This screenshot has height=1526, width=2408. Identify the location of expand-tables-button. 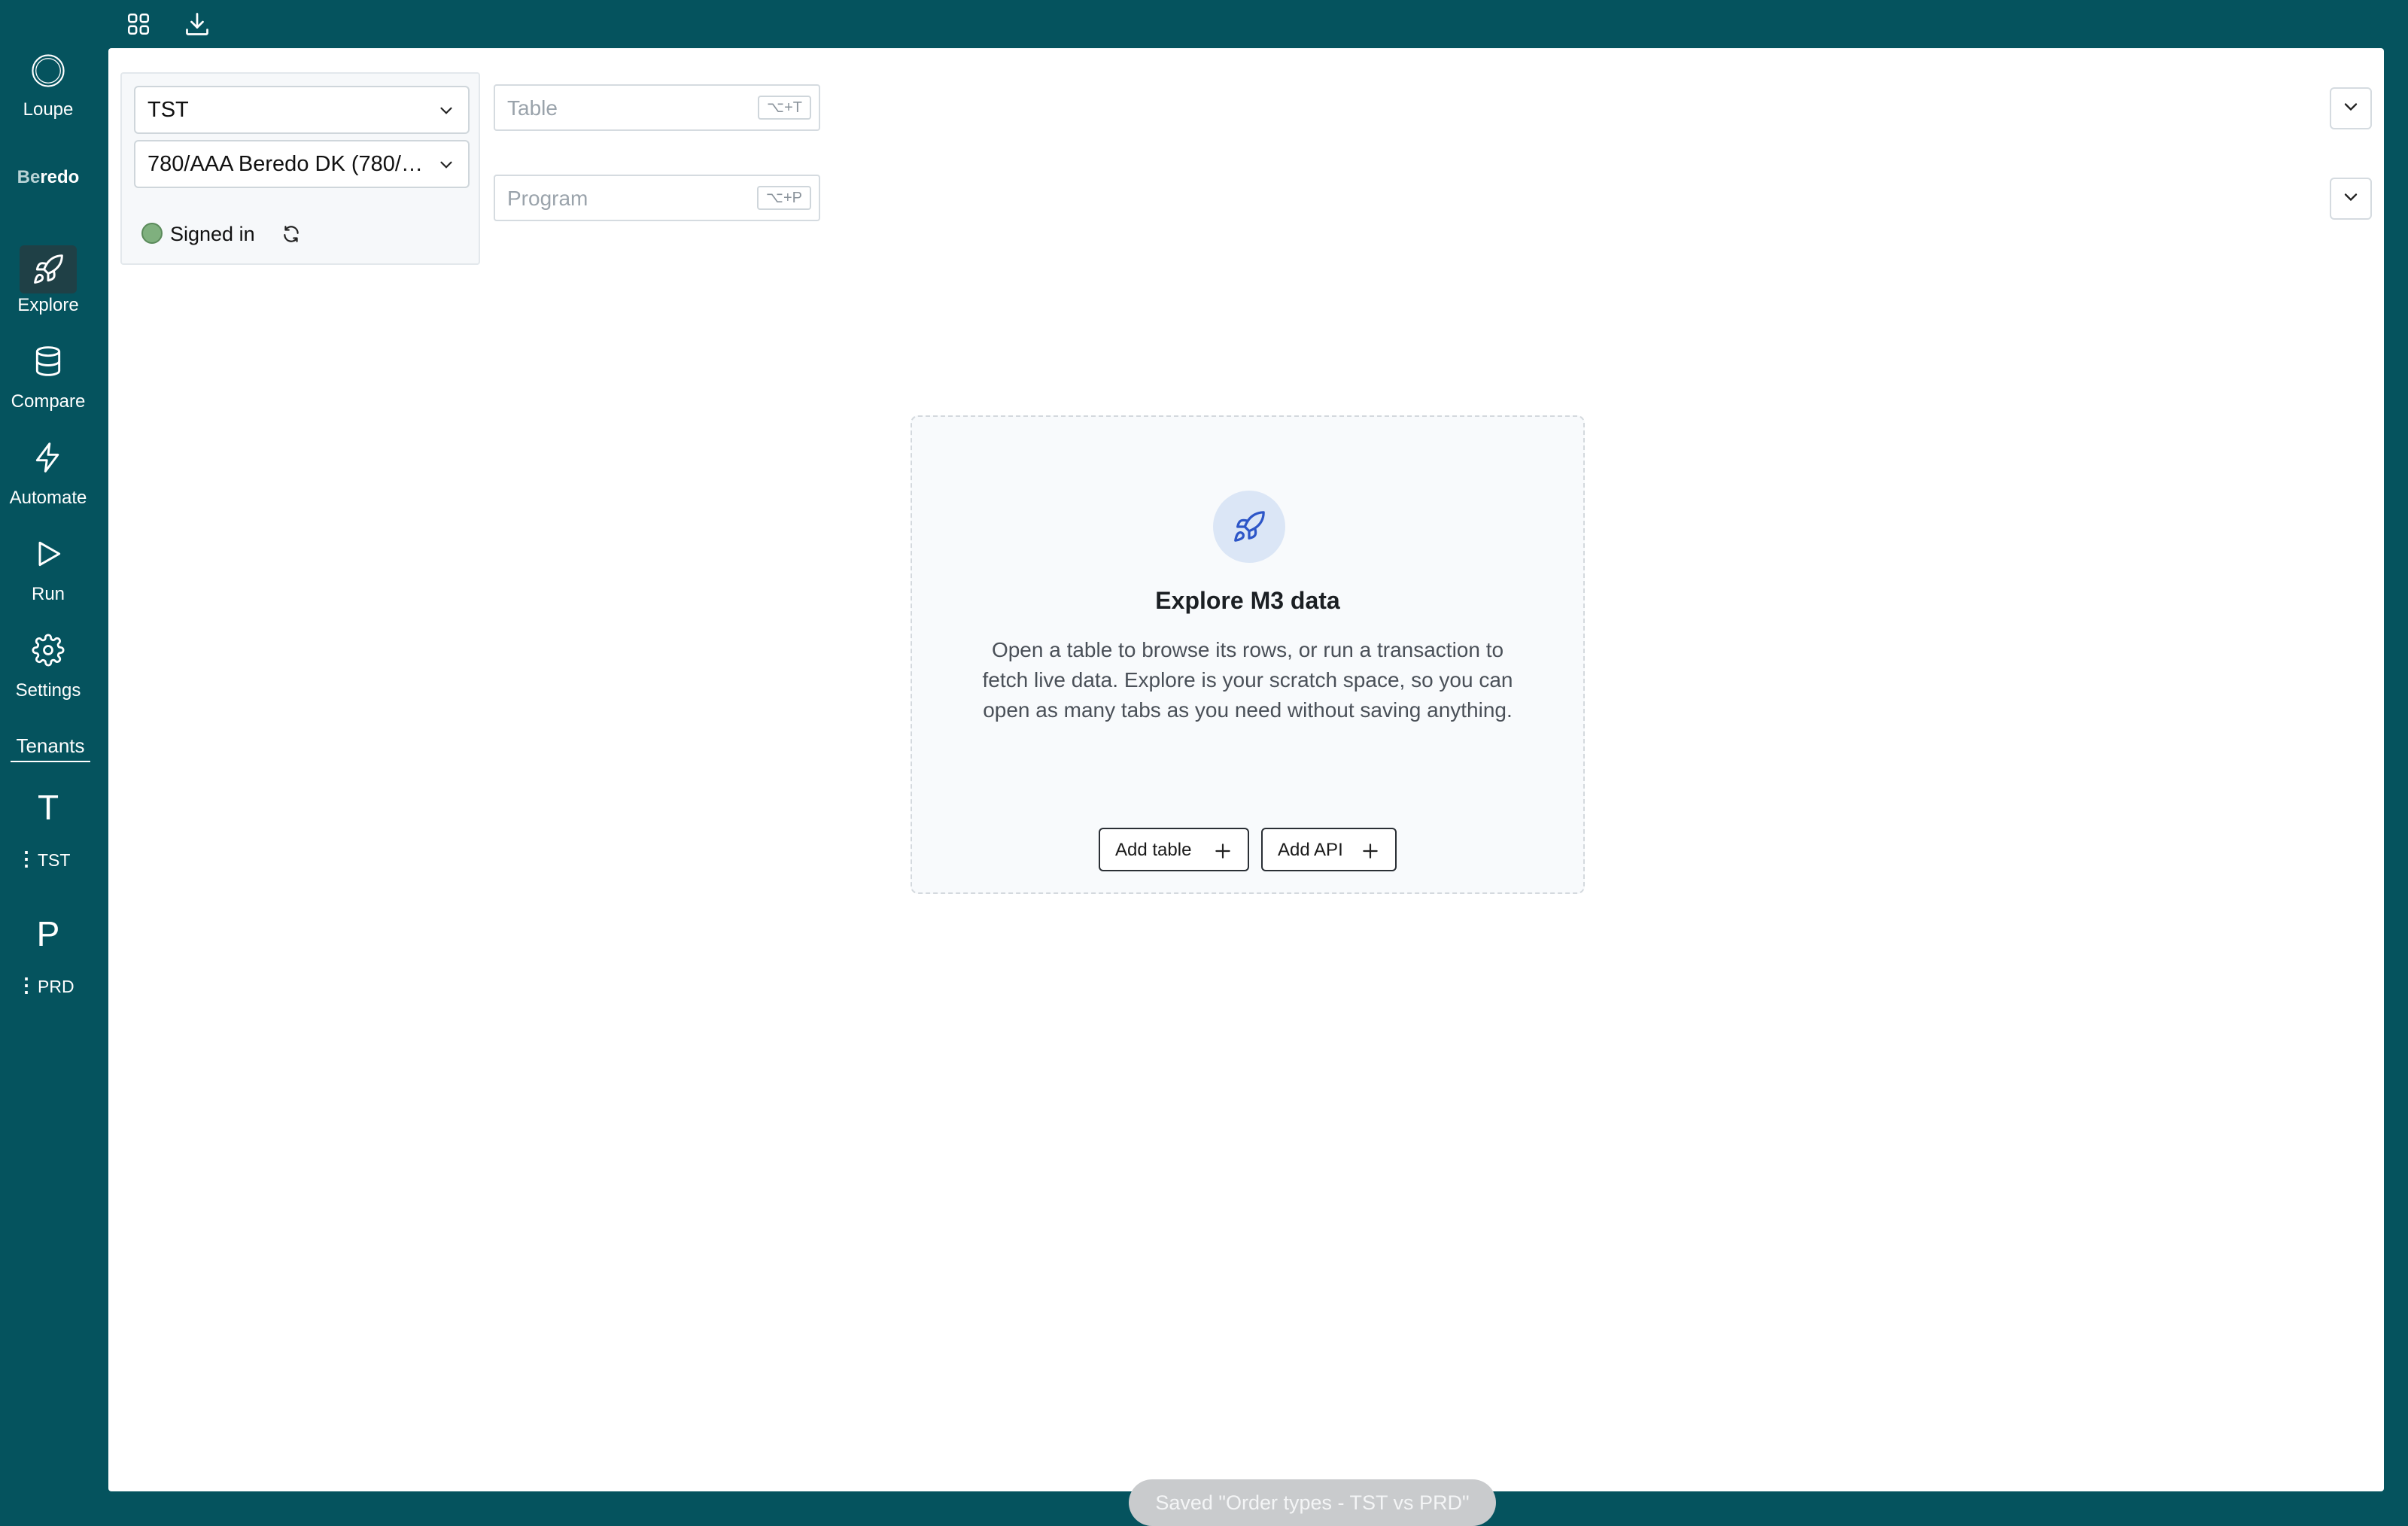
(2351, 108).